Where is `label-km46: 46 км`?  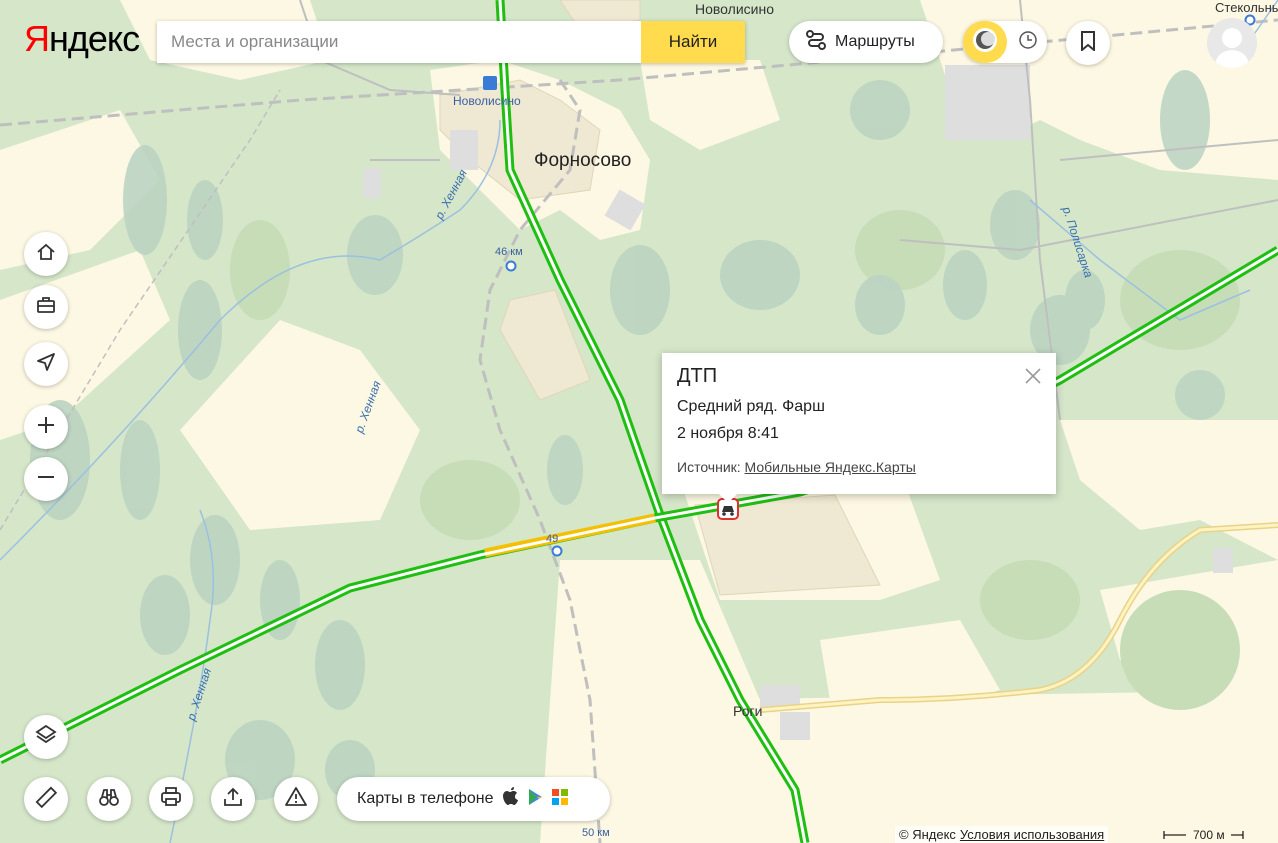 label-km46: 46 км is located at coordinates (509, 252).